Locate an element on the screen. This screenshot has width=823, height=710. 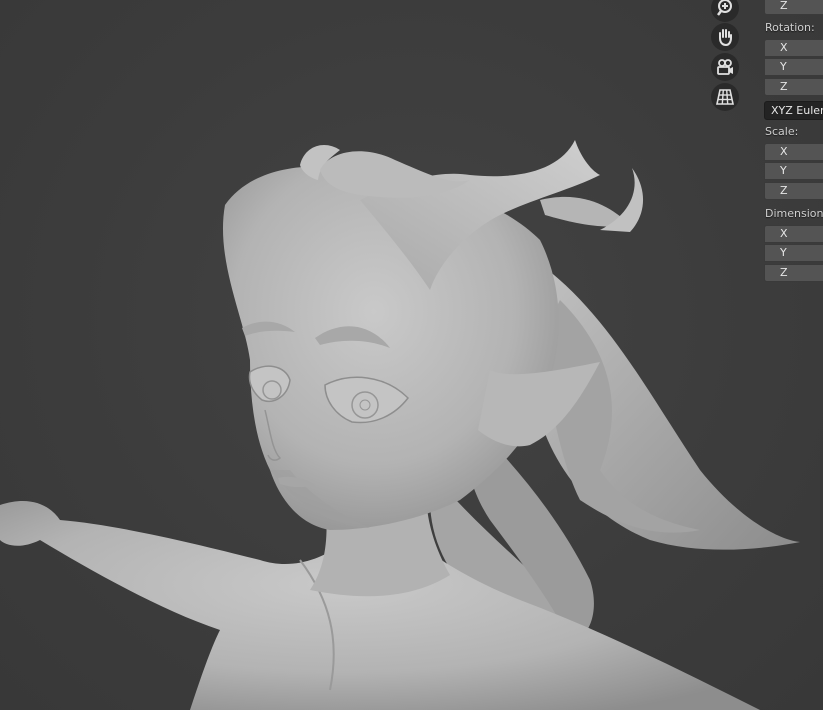
camera-view-icon is located at coordinates (725, 67).